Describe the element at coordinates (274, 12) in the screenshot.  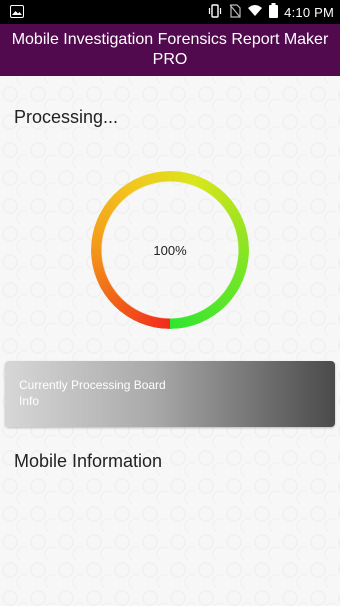
I see `battery-icon` at that location.